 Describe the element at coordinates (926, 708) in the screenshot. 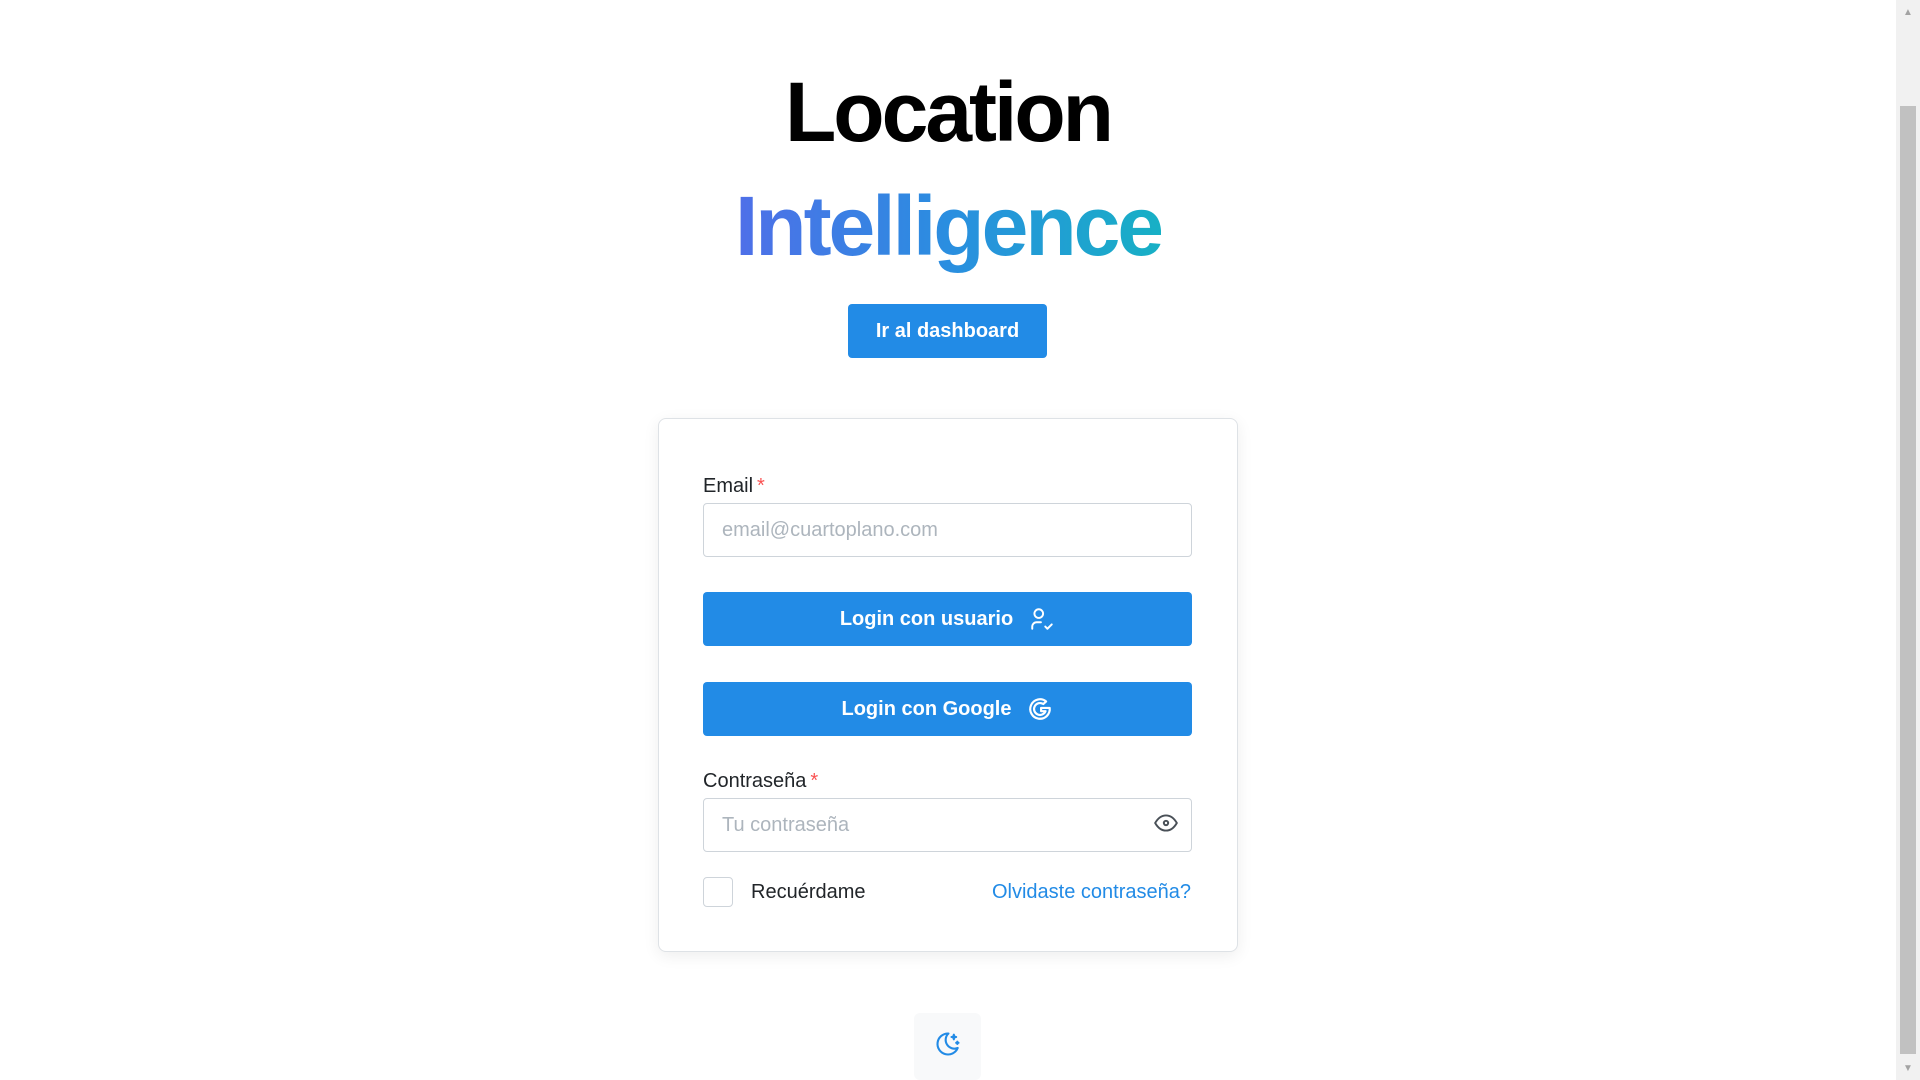

I see `login-google-button-label: Login con Google` at that location.